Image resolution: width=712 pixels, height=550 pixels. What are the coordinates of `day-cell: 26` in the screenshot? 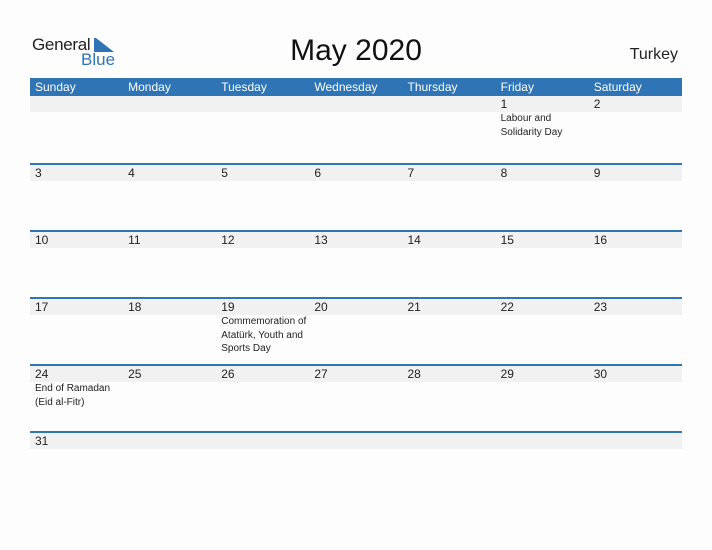 It's located at (262, 398).